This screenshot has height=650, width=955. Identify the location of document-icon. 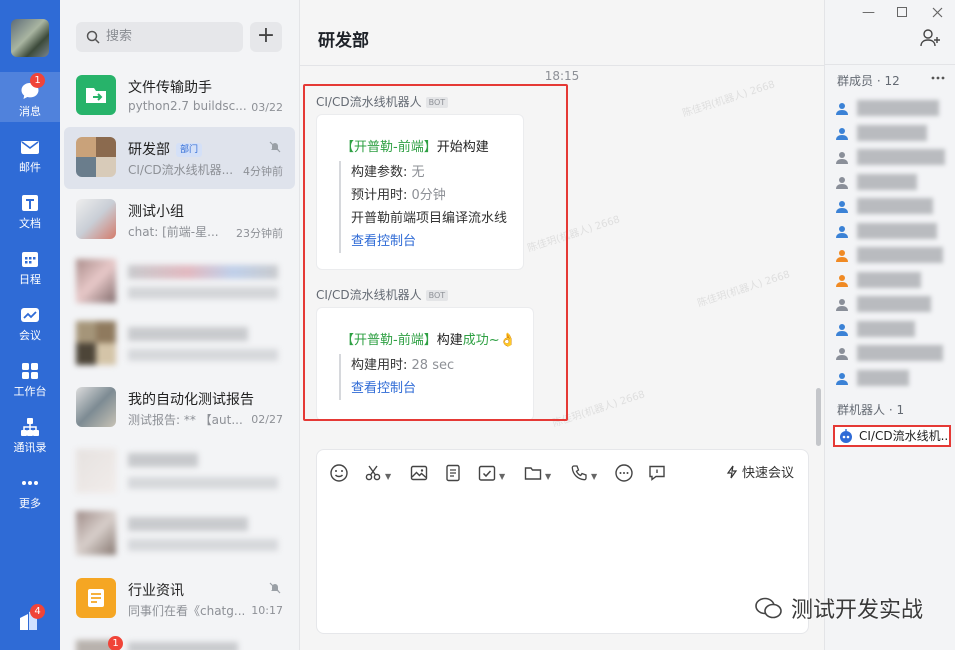
(453, 473).